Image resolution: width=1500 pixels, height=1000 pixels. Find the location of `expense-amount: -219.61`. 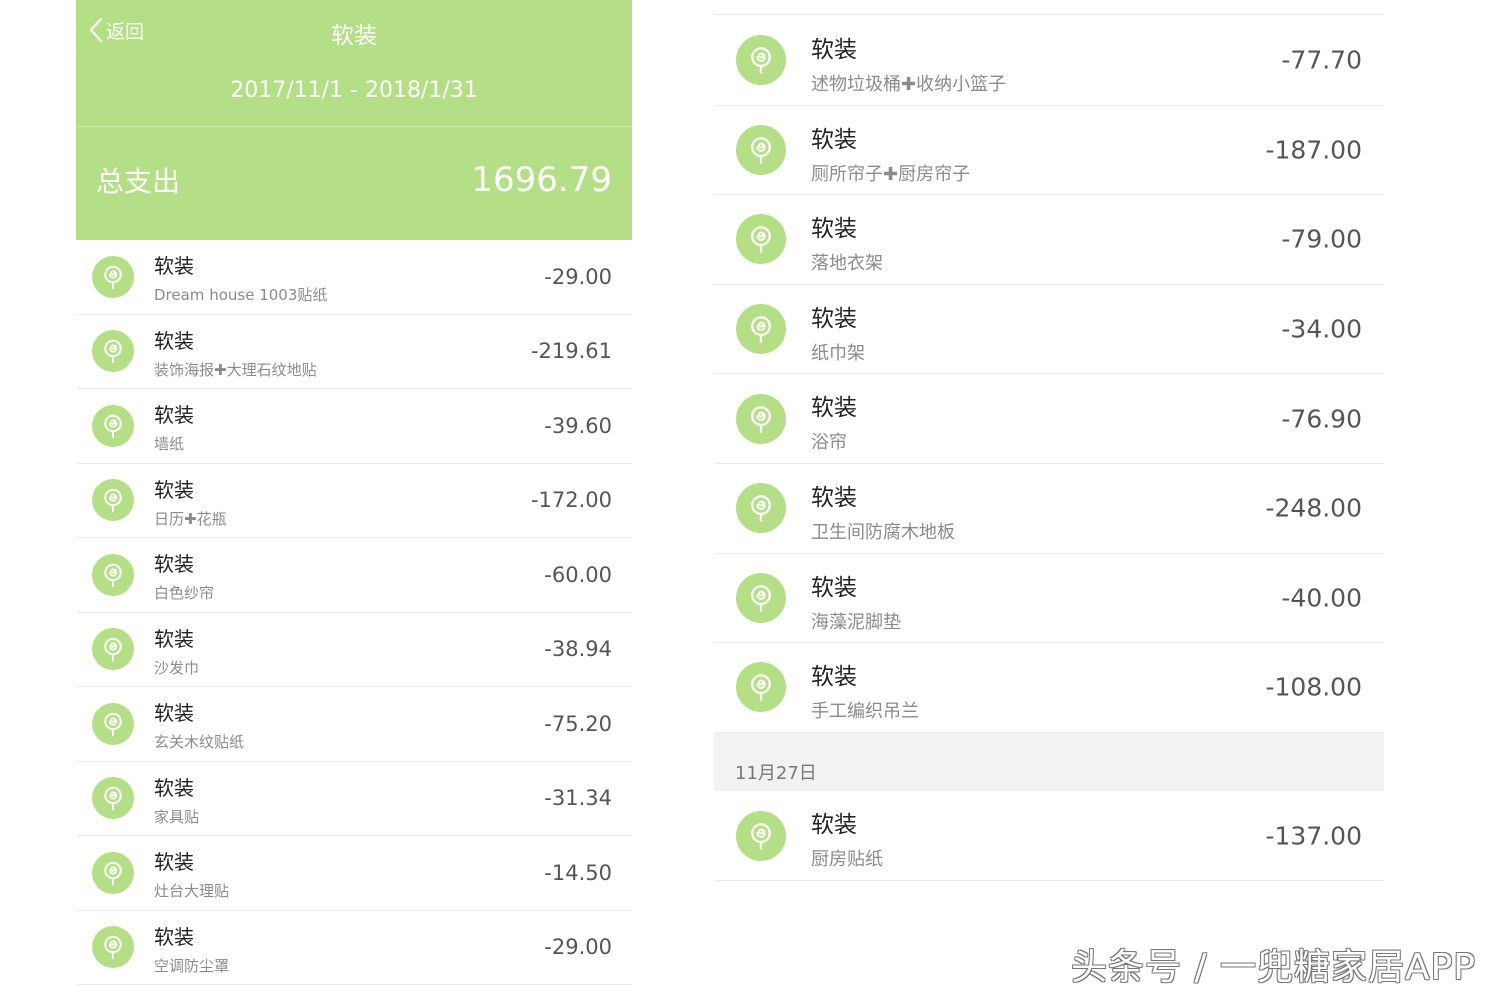

expense-amount: -219.61 is located at coordinates (571, 351).